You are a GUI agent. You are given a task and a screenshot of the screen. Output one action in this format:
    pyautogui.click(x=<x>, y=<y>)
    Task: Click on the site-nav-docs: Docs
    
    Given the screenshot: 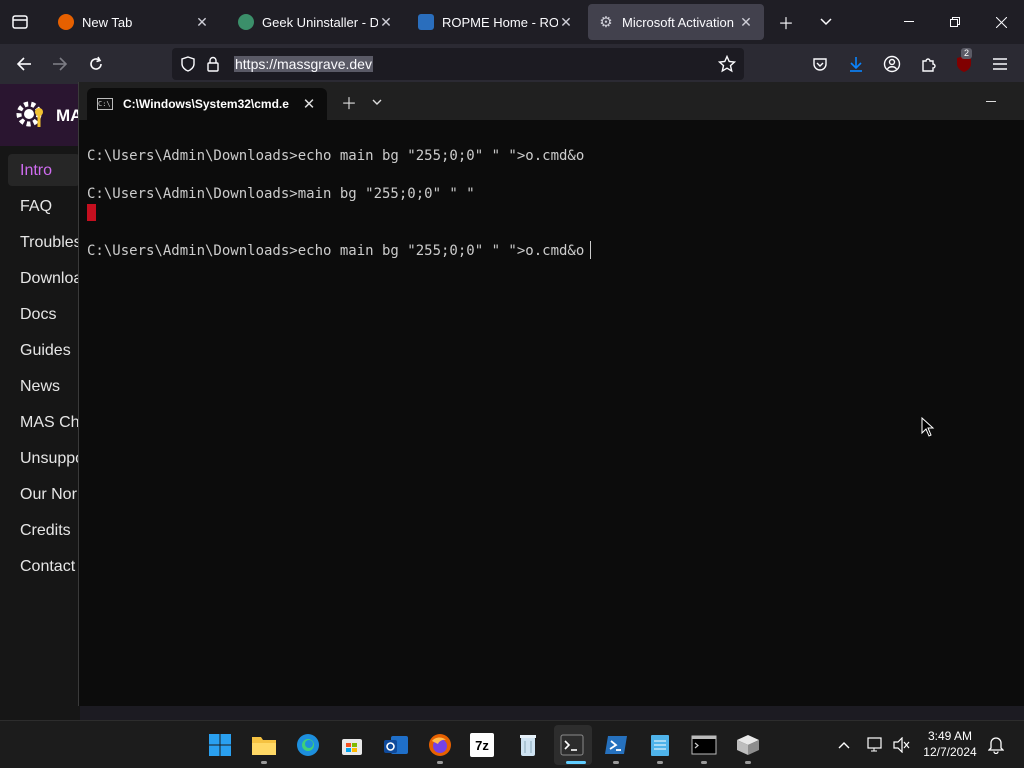 What is the action you would take?
    pyautogui.click(x=38, y=315)
    